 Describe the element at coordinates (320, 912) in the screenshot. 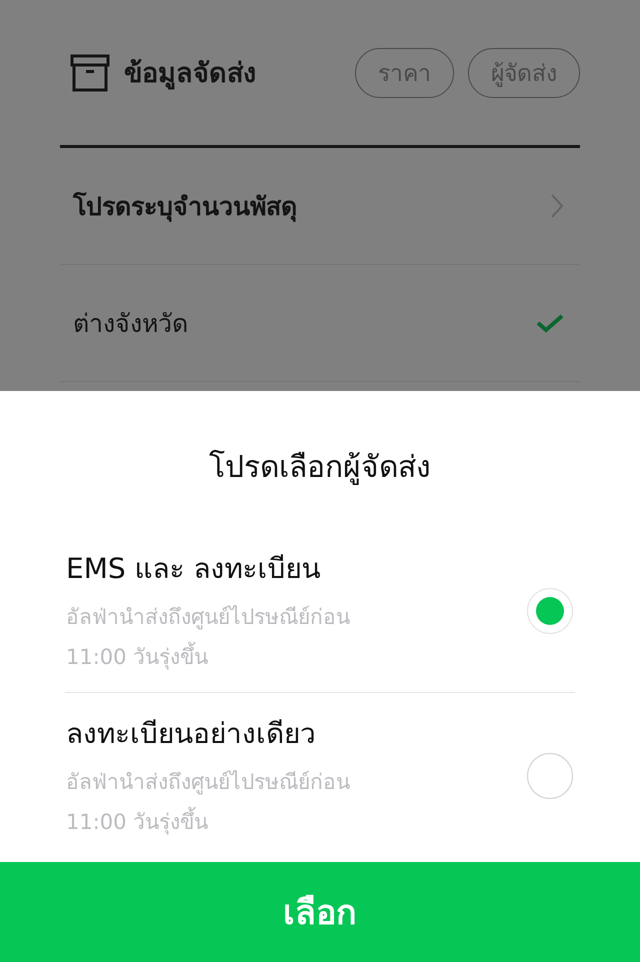

I see `select-button: เลือก` at that location.